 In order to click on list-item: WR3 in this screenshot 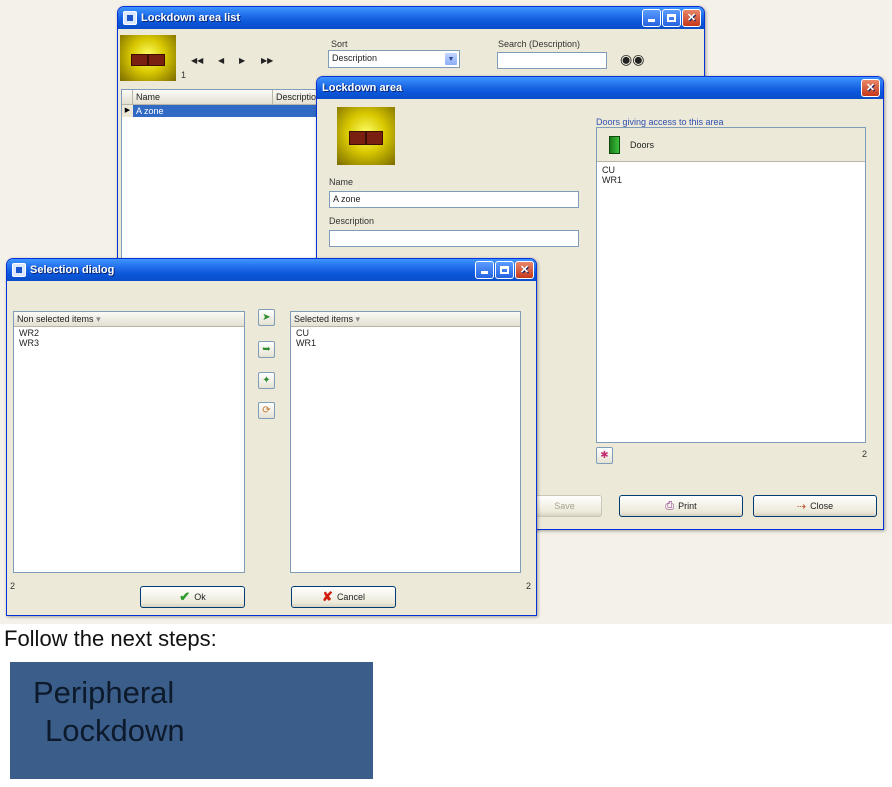, I will do `click(129, 343)`.